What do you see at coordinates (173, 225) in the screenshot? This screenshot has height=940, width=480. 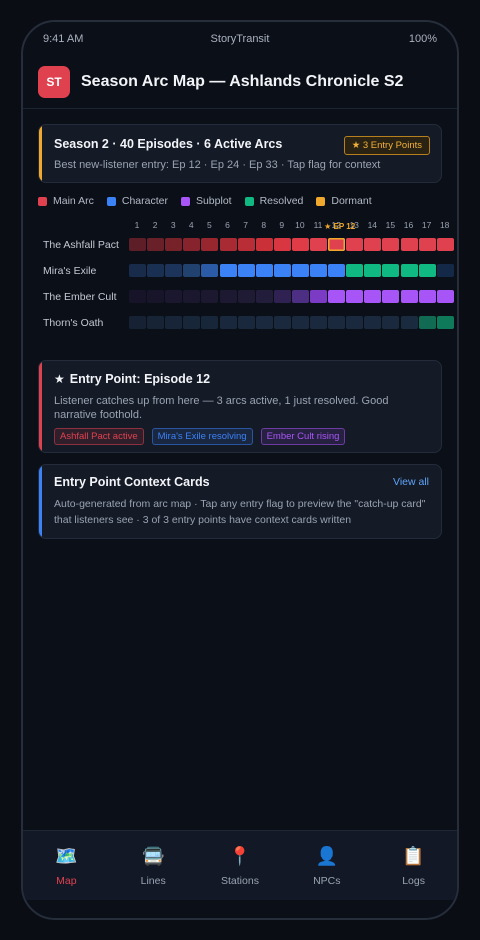 I see `episode-number: 3` at bounding box center [173, 225].